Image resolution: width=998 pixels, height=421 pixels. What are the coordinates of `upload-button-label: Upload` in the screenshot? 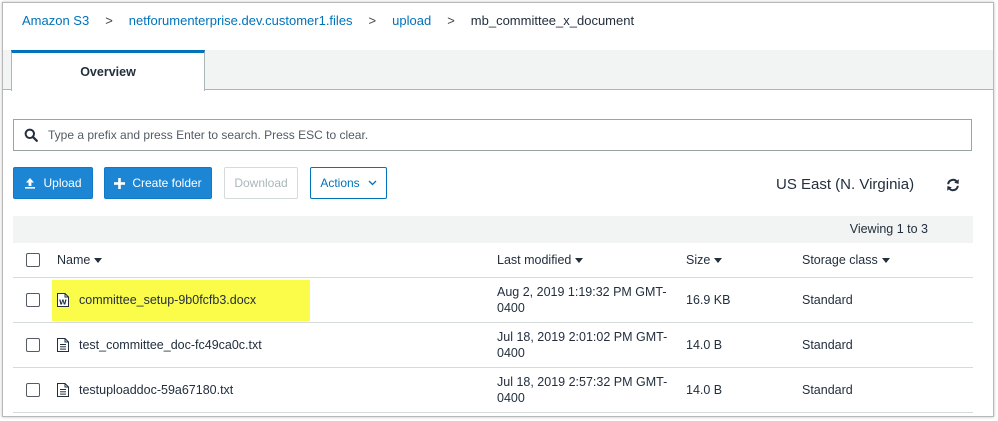 It's located at (62, 183).